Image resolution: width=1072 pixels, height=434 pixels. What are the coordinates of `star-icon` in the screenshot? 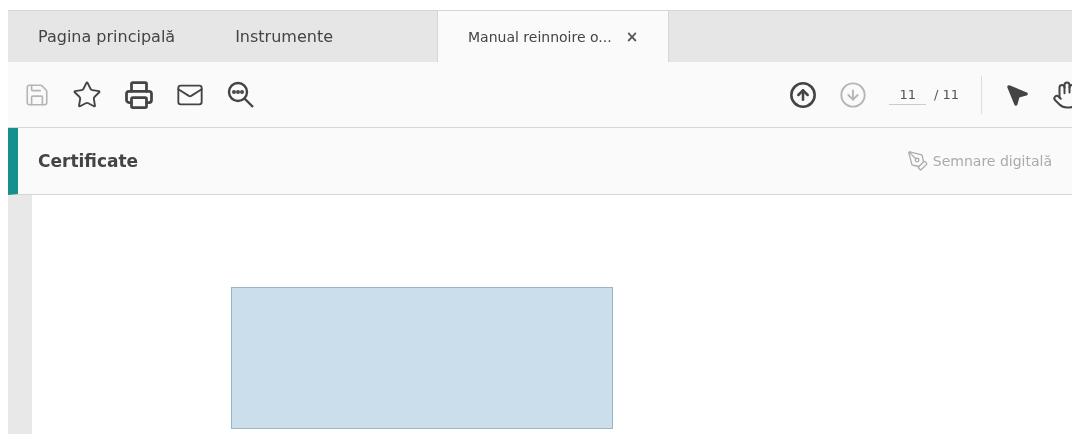 It's located at (87, 94).